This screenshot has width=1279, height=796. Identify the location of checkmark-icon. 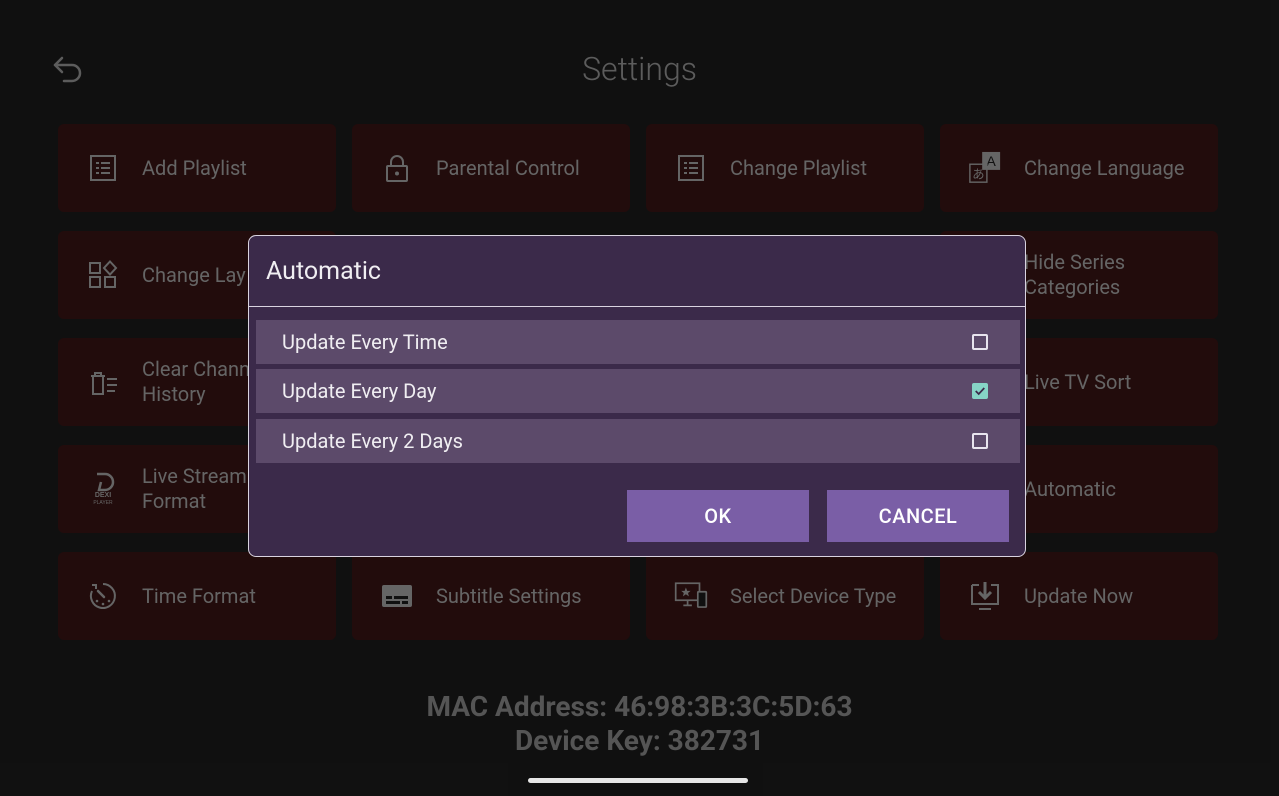
(980, 391).